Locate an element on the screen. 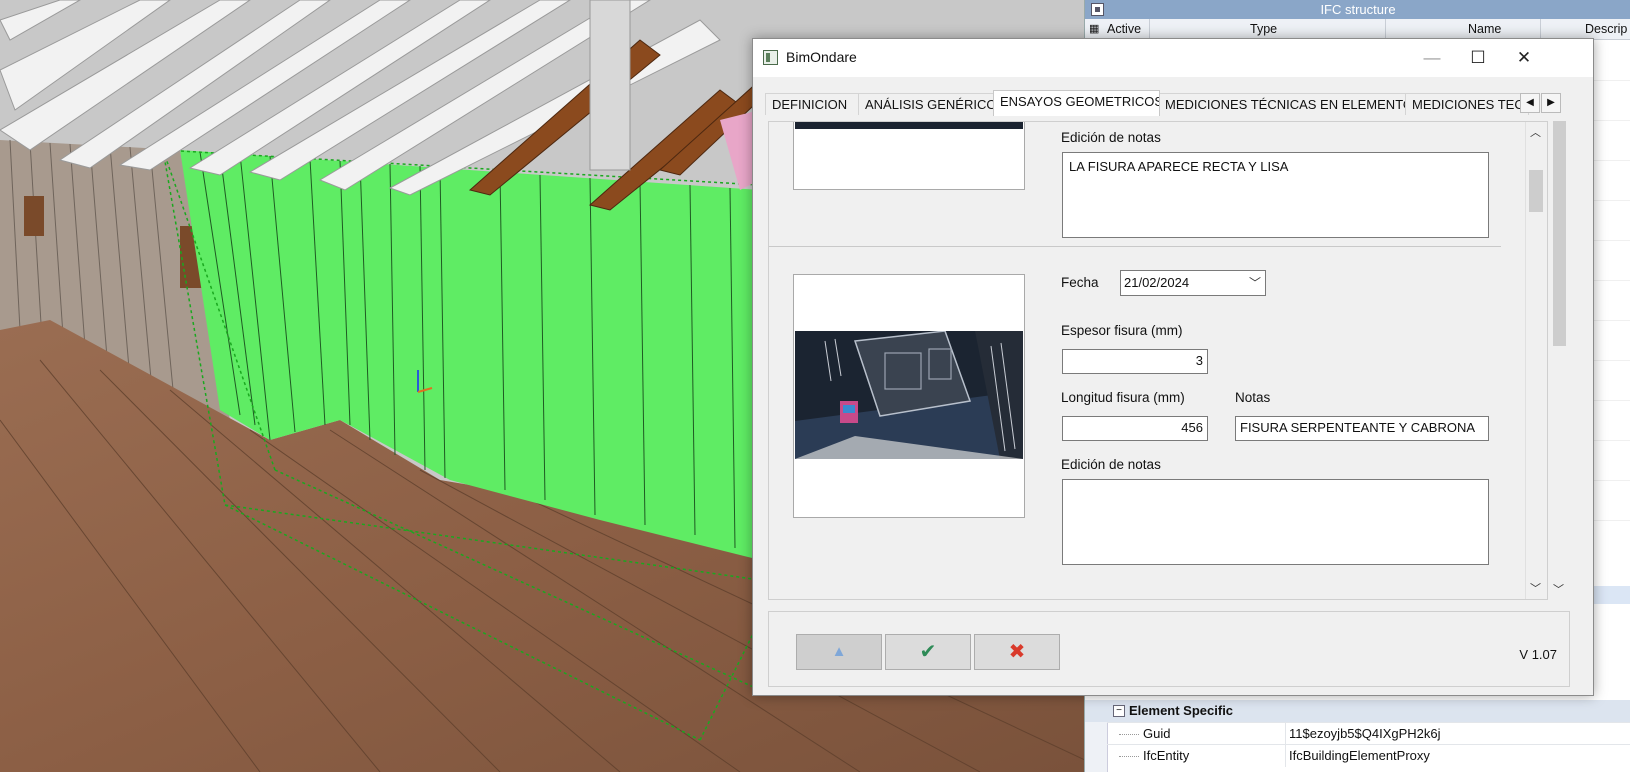 The image size is (1630, 772). thickness-input: 3 is located at coordinates (1135, 361).